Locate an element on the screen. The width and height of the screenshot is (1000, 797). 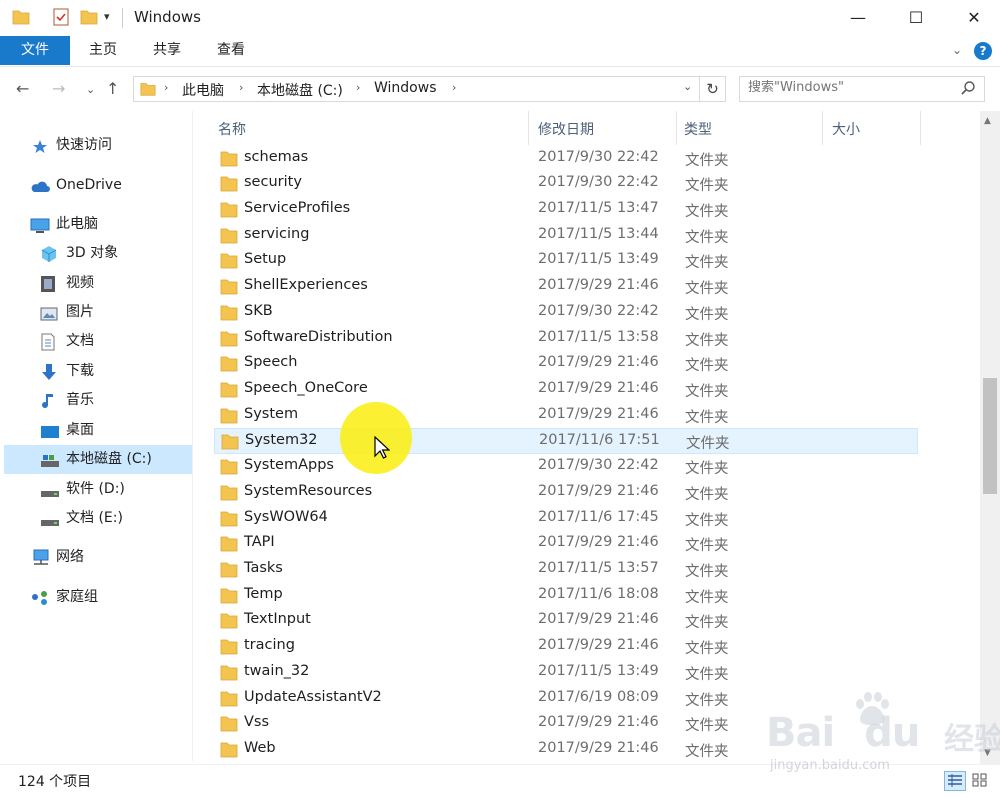
file-date-modified: 2017/11/5 13:49 is located at coordinates (598, 259).